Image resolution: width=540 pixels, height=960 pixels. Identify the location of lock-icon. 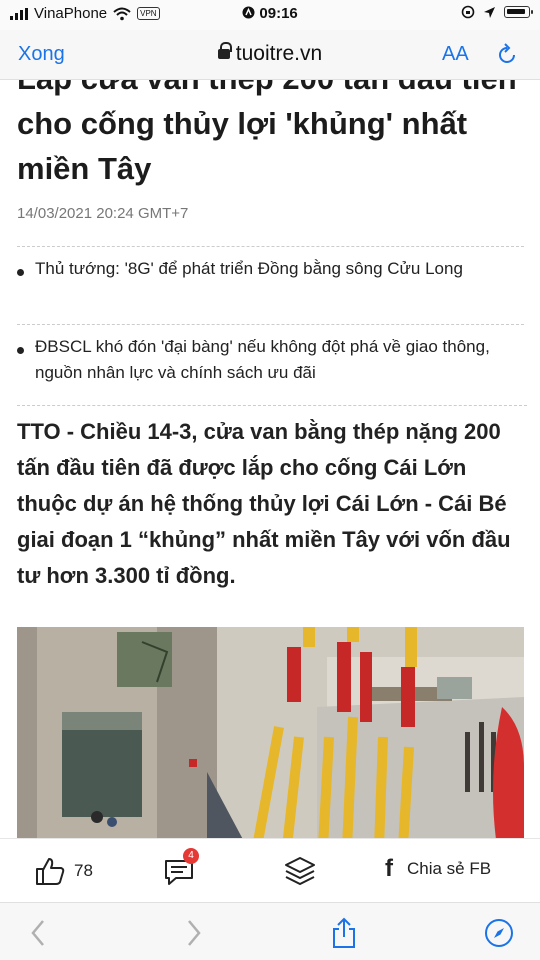
(224, 50).